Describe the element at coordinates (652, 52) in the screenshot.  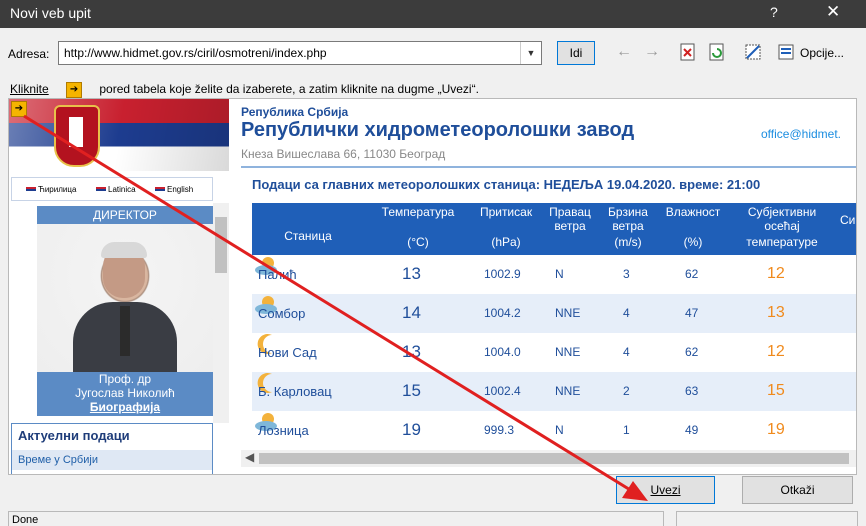
I see `forward-icon: →` at that location.